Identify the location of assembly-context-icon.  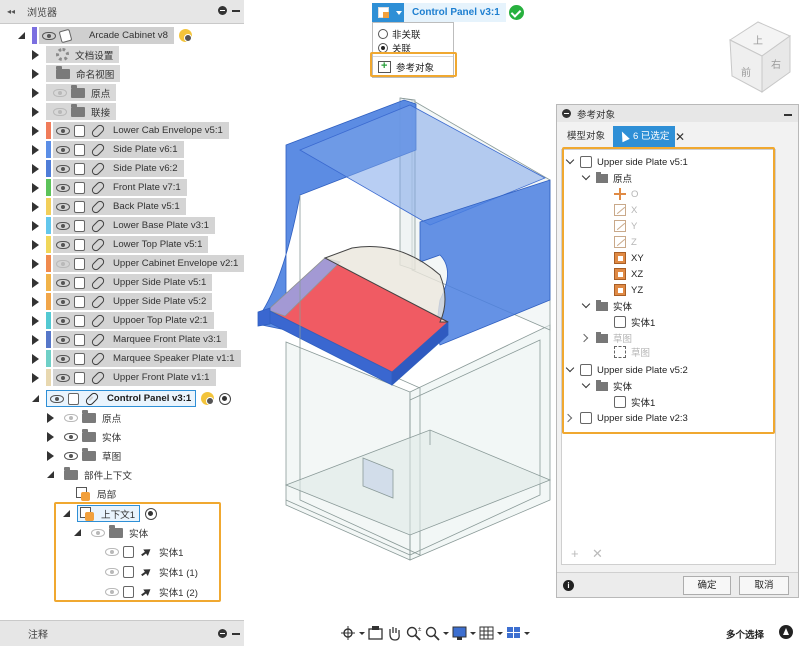
(383, 12).